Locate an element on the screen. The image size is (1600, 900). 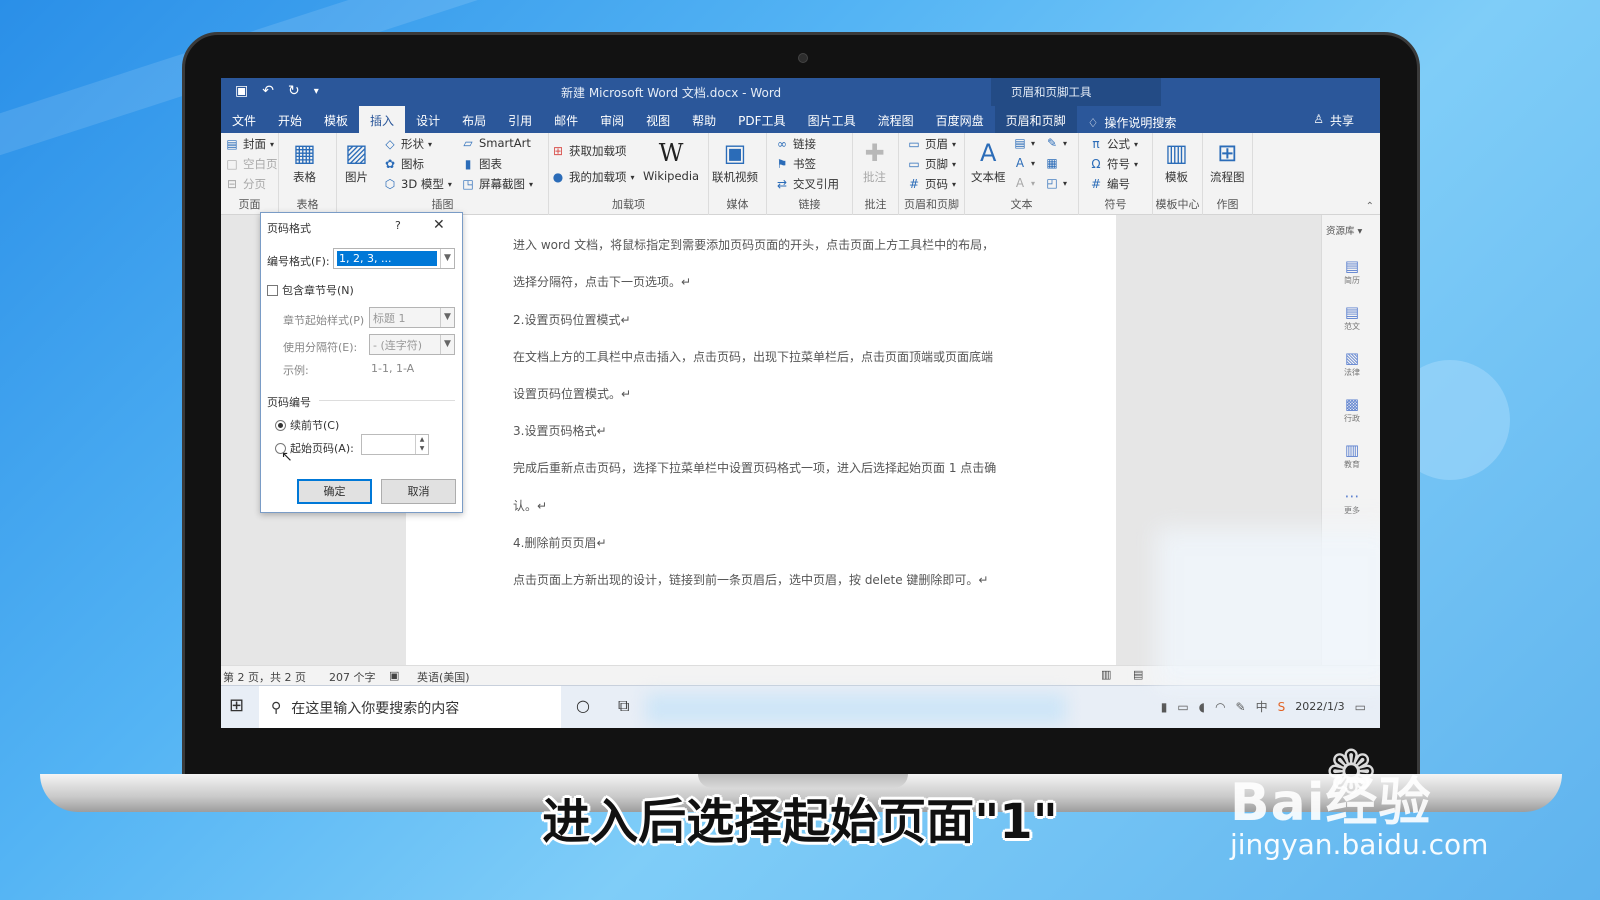
tab-mailings: 邮件 is located at coordinates (566, 119).